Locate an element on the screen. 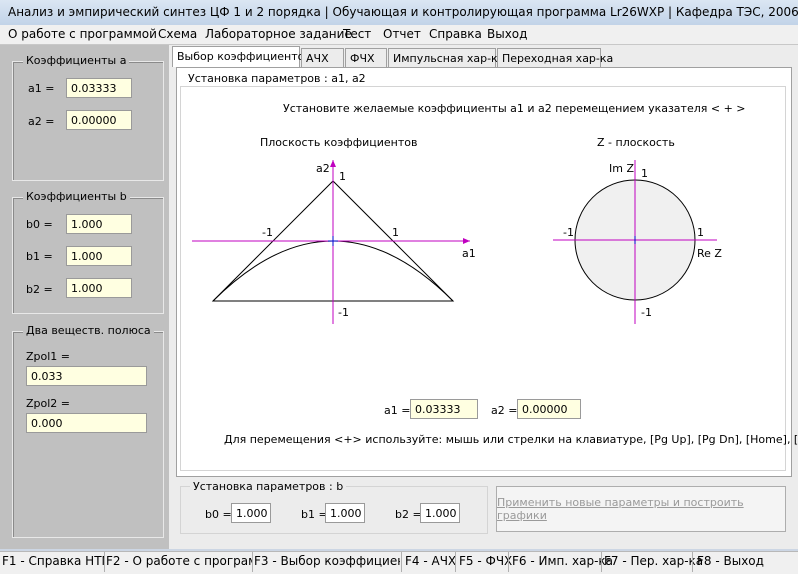  re-axis-label: Re Z is located at coordinates (709, 253).